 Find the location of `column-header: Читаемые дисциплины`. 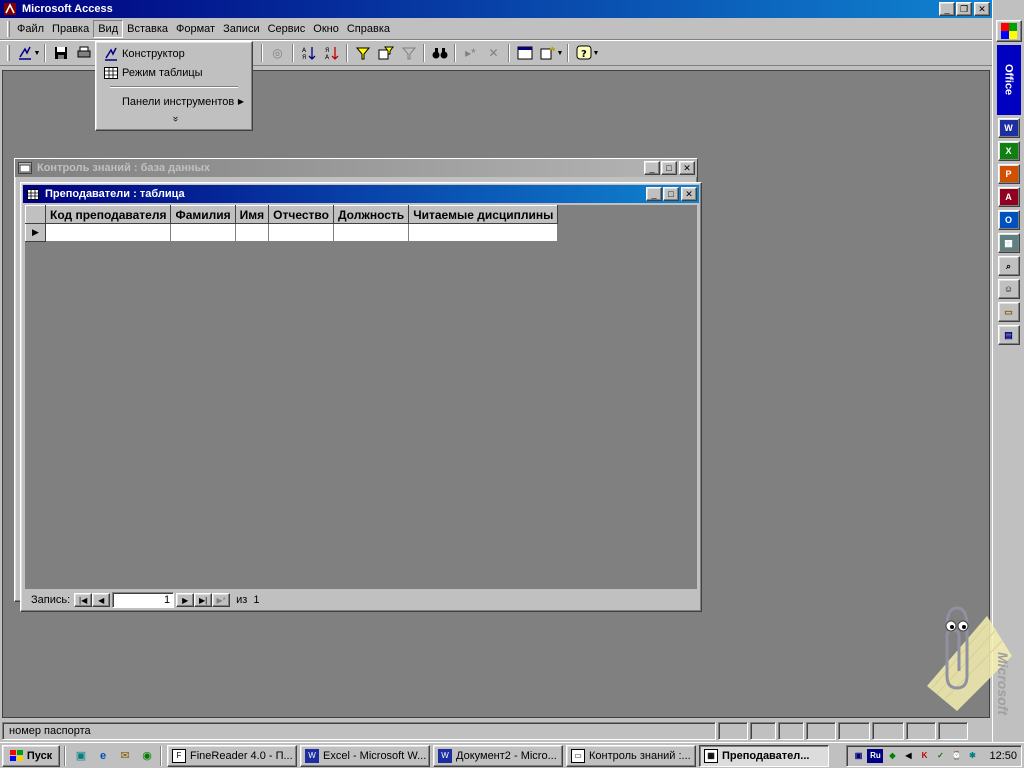

column-header: Читаемые дисциплины is located at coordinates (483, 214).